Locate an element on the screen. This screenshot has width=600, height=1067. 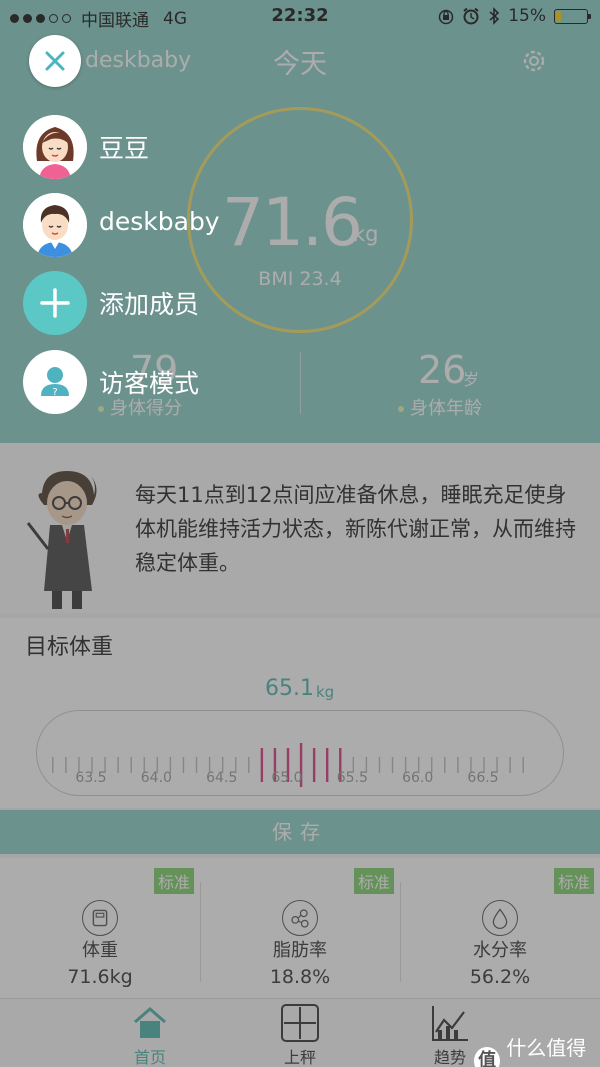
member-name: deskbaby is located at coordinates (159, 221).